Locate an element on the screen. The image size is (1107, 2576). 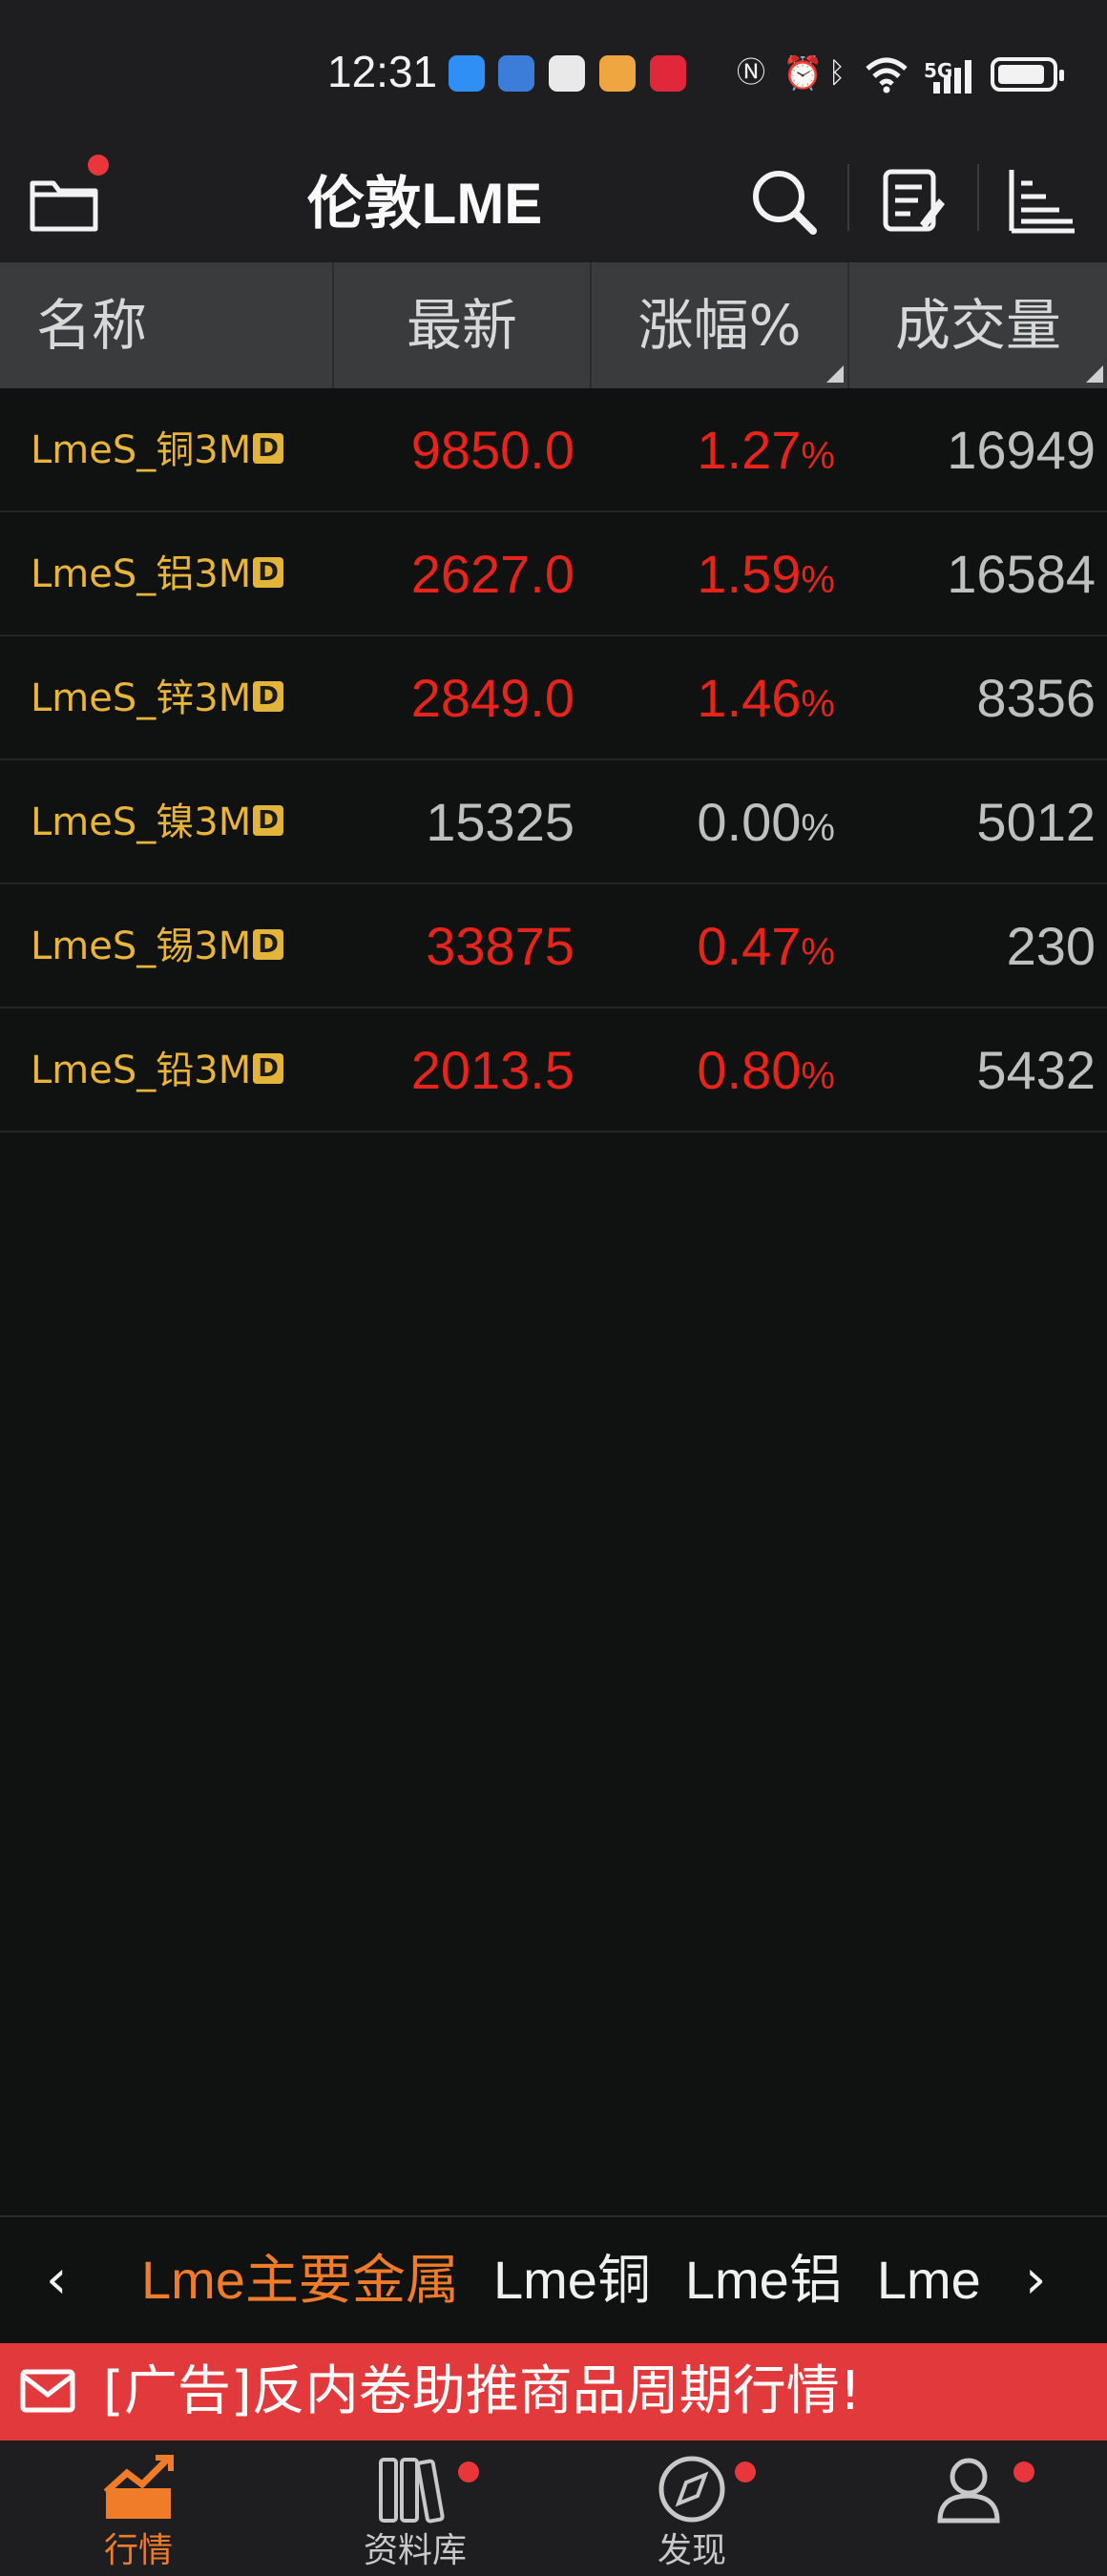
contract-name-text: LmeS_锡3M is located at coordinates (142, 946).